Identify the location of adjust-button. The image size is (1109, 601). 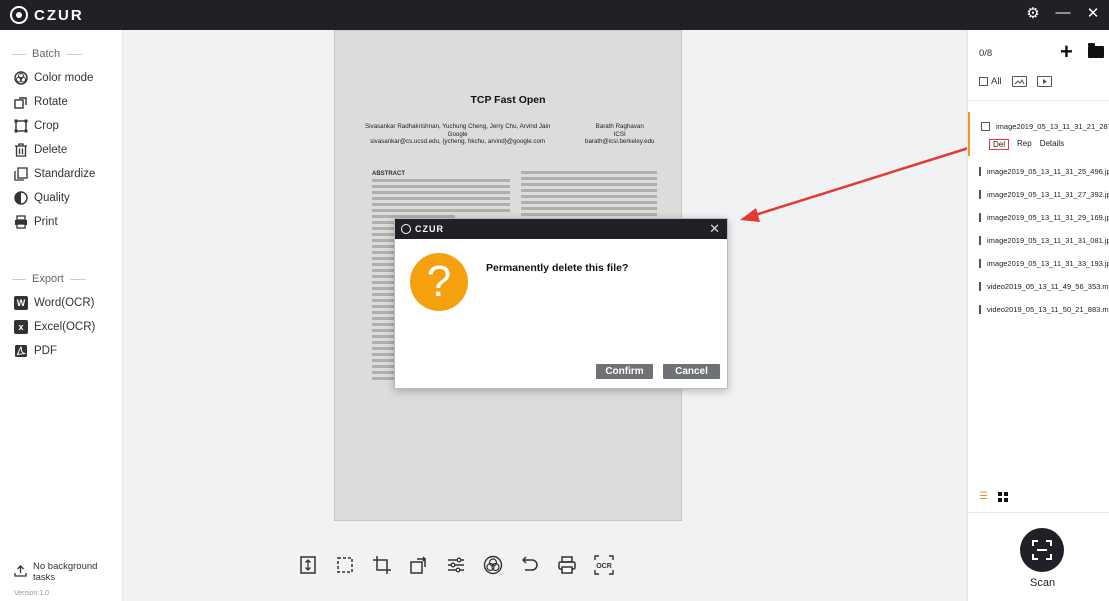
(455, 564).